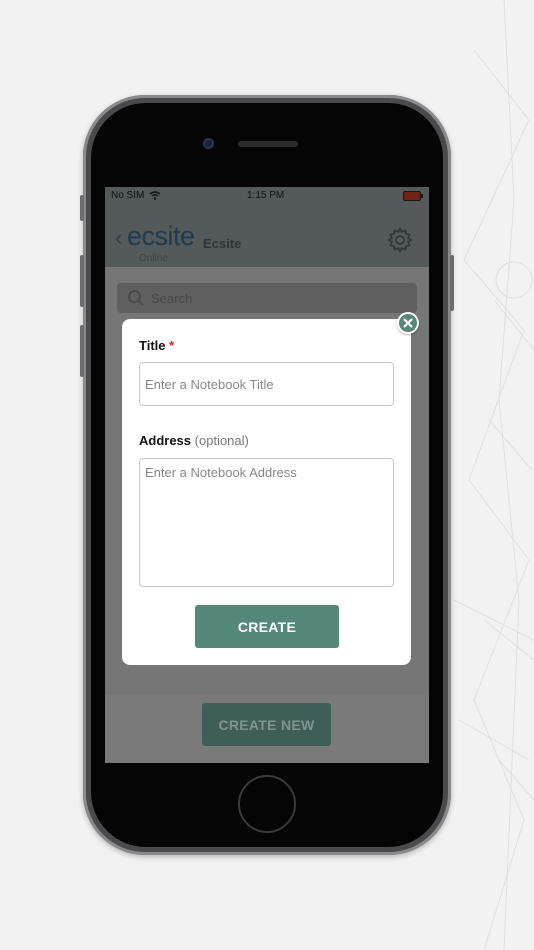 The height and width of the screenshot is (950, 534). What do you see at coordinates (165, 440) in the screenshot?
I see `address-label-text: Address` at bounding box center [165, 440].